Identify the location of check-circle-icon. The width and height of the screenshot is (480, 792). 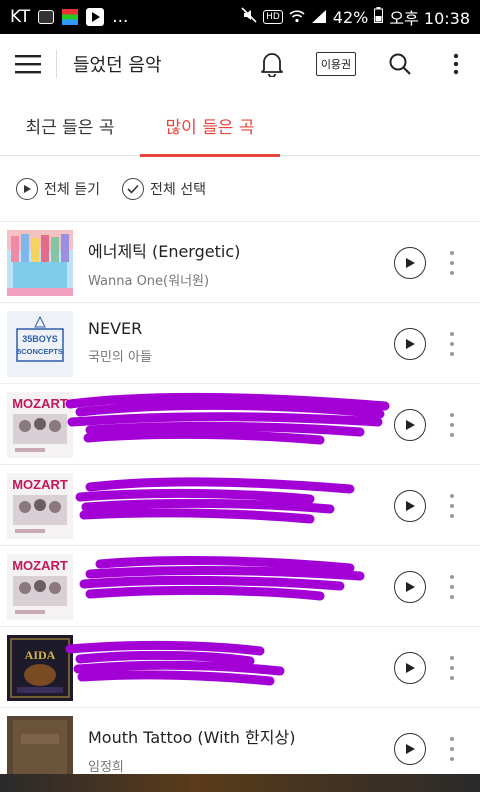
(132, 189).